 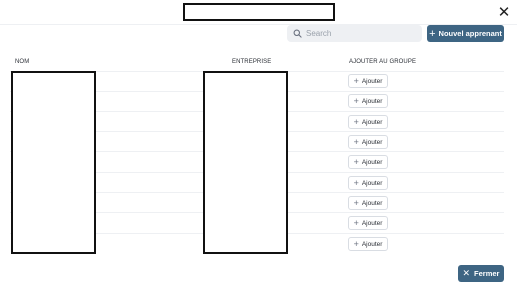 I want to click on new-learner-button: + Nouvel apprenant, so click(x=465, y=33).